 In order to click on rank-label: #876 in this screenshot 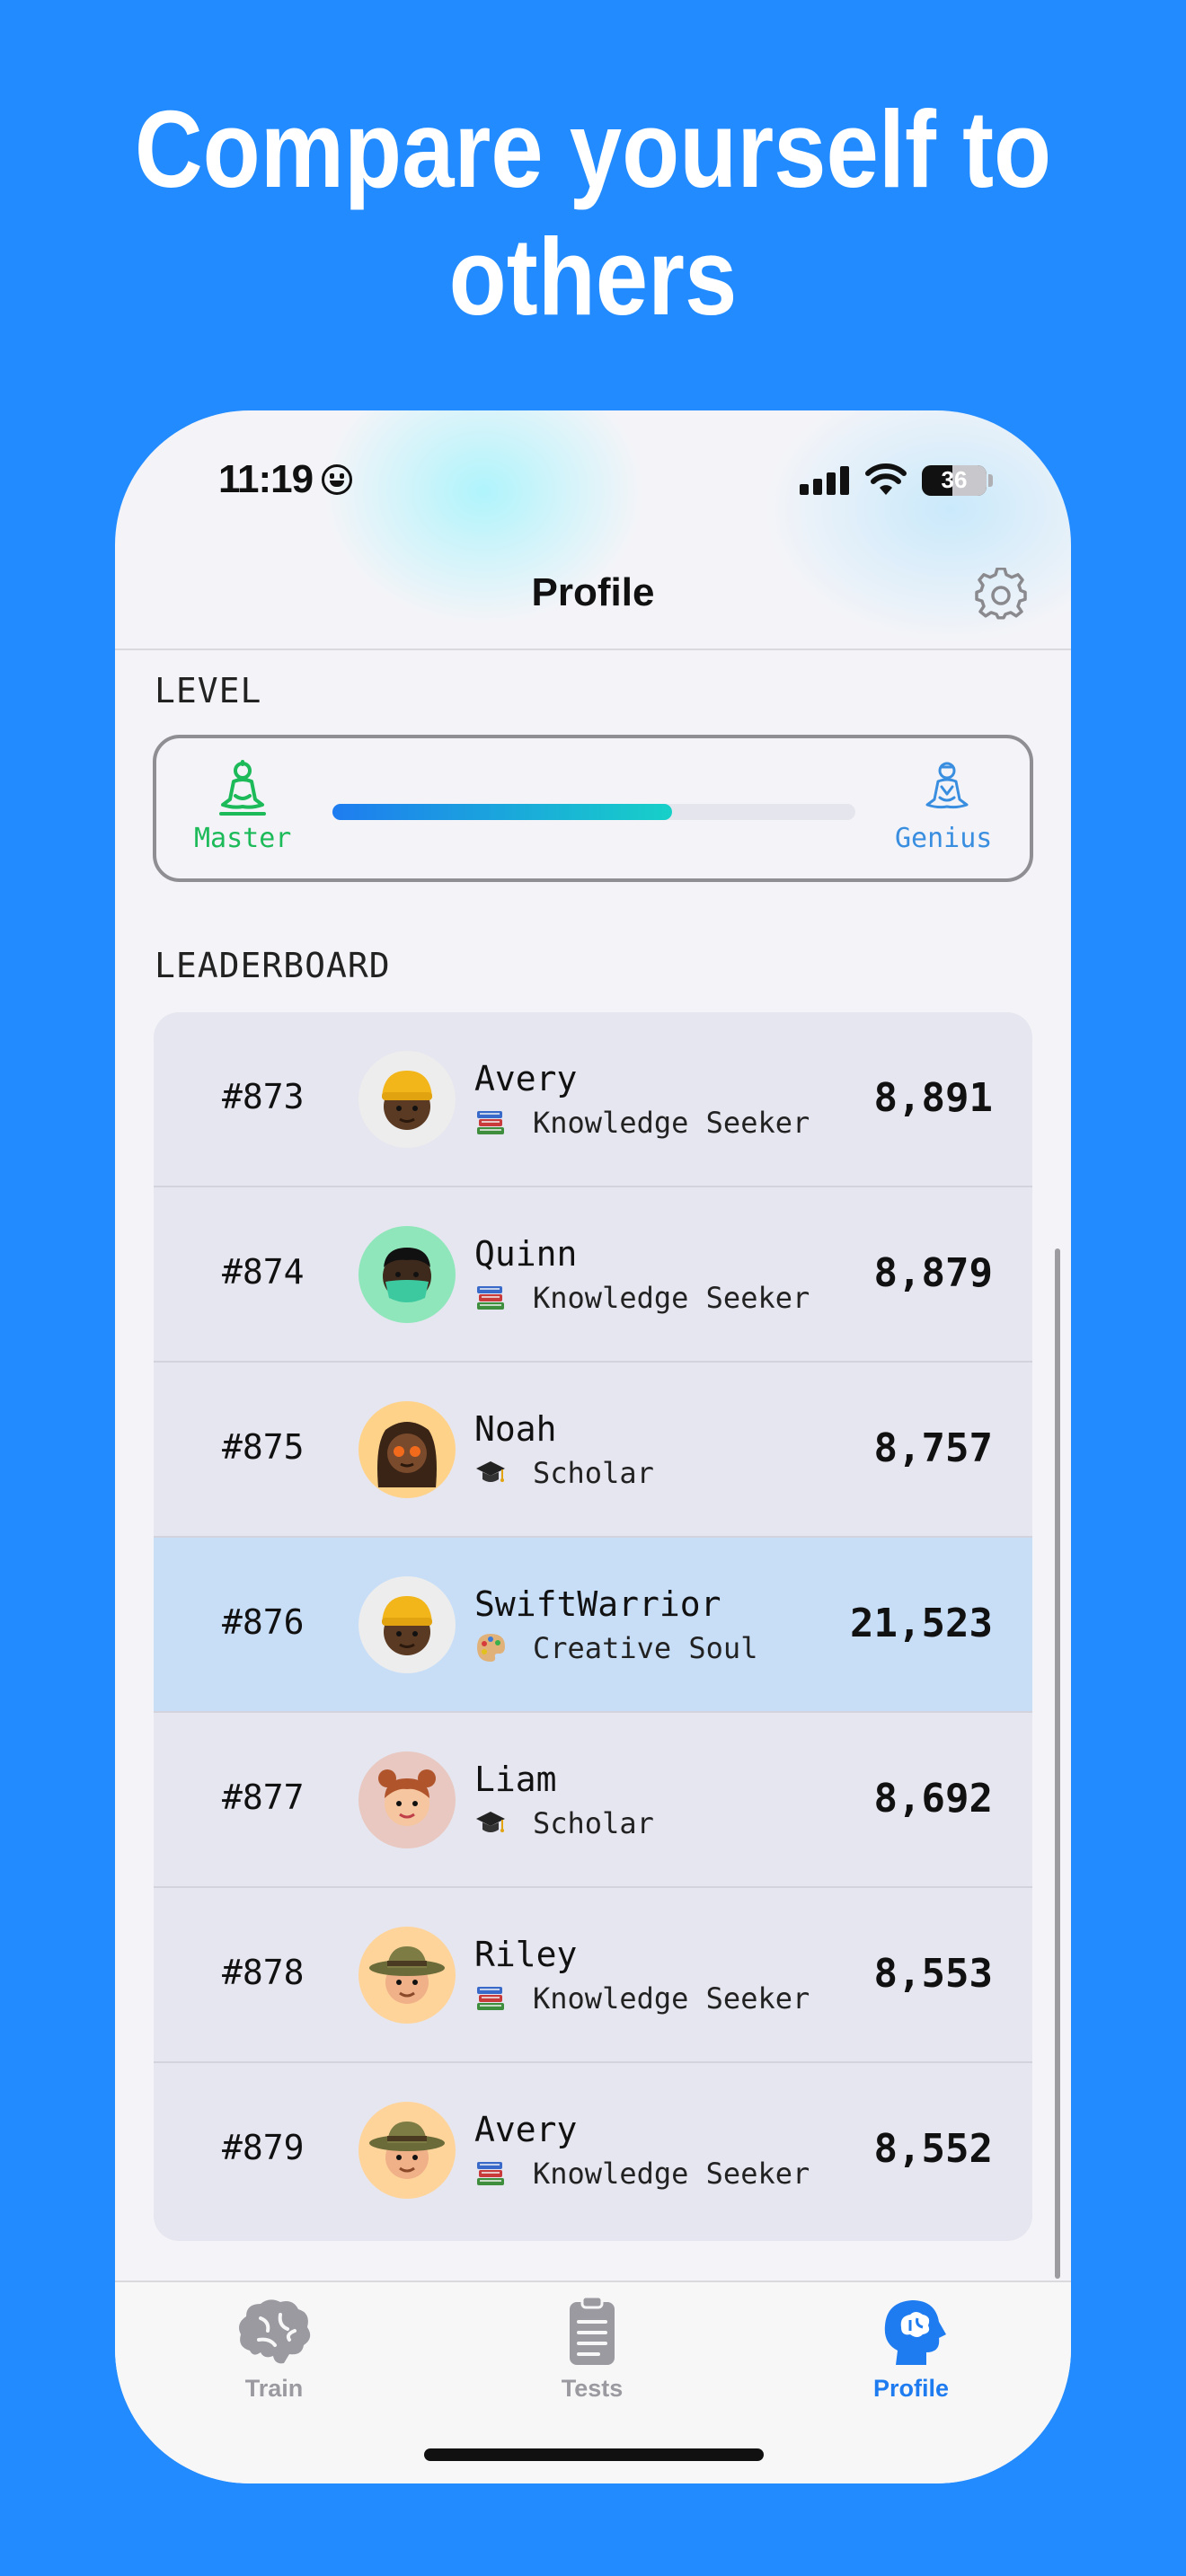, I will do `click(263, 1622)`.